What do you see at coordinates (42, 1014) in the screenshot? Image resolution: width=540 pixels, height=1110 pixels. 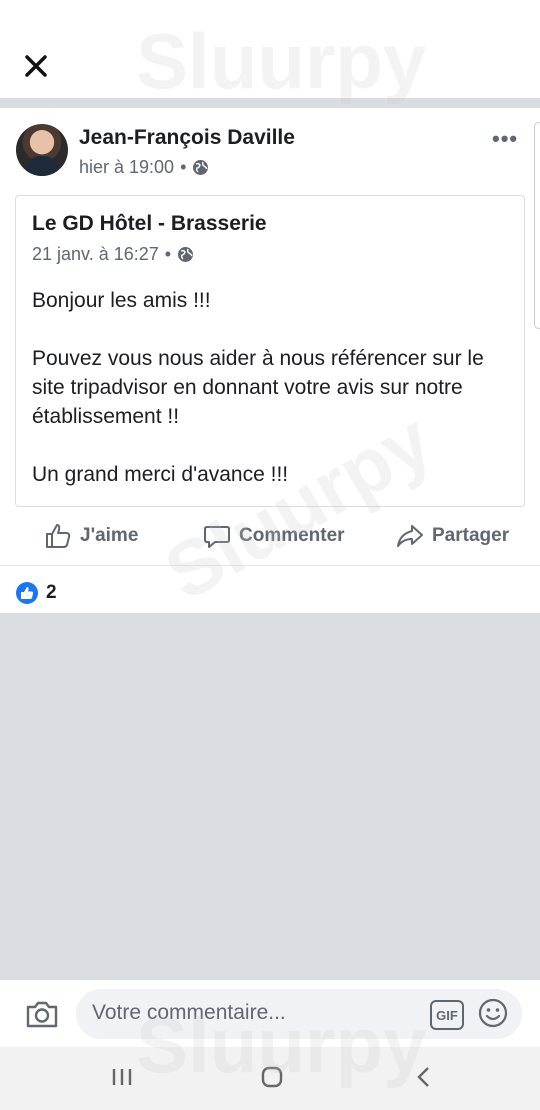 I see `camera-icon` at bounding box center [42, 1014].